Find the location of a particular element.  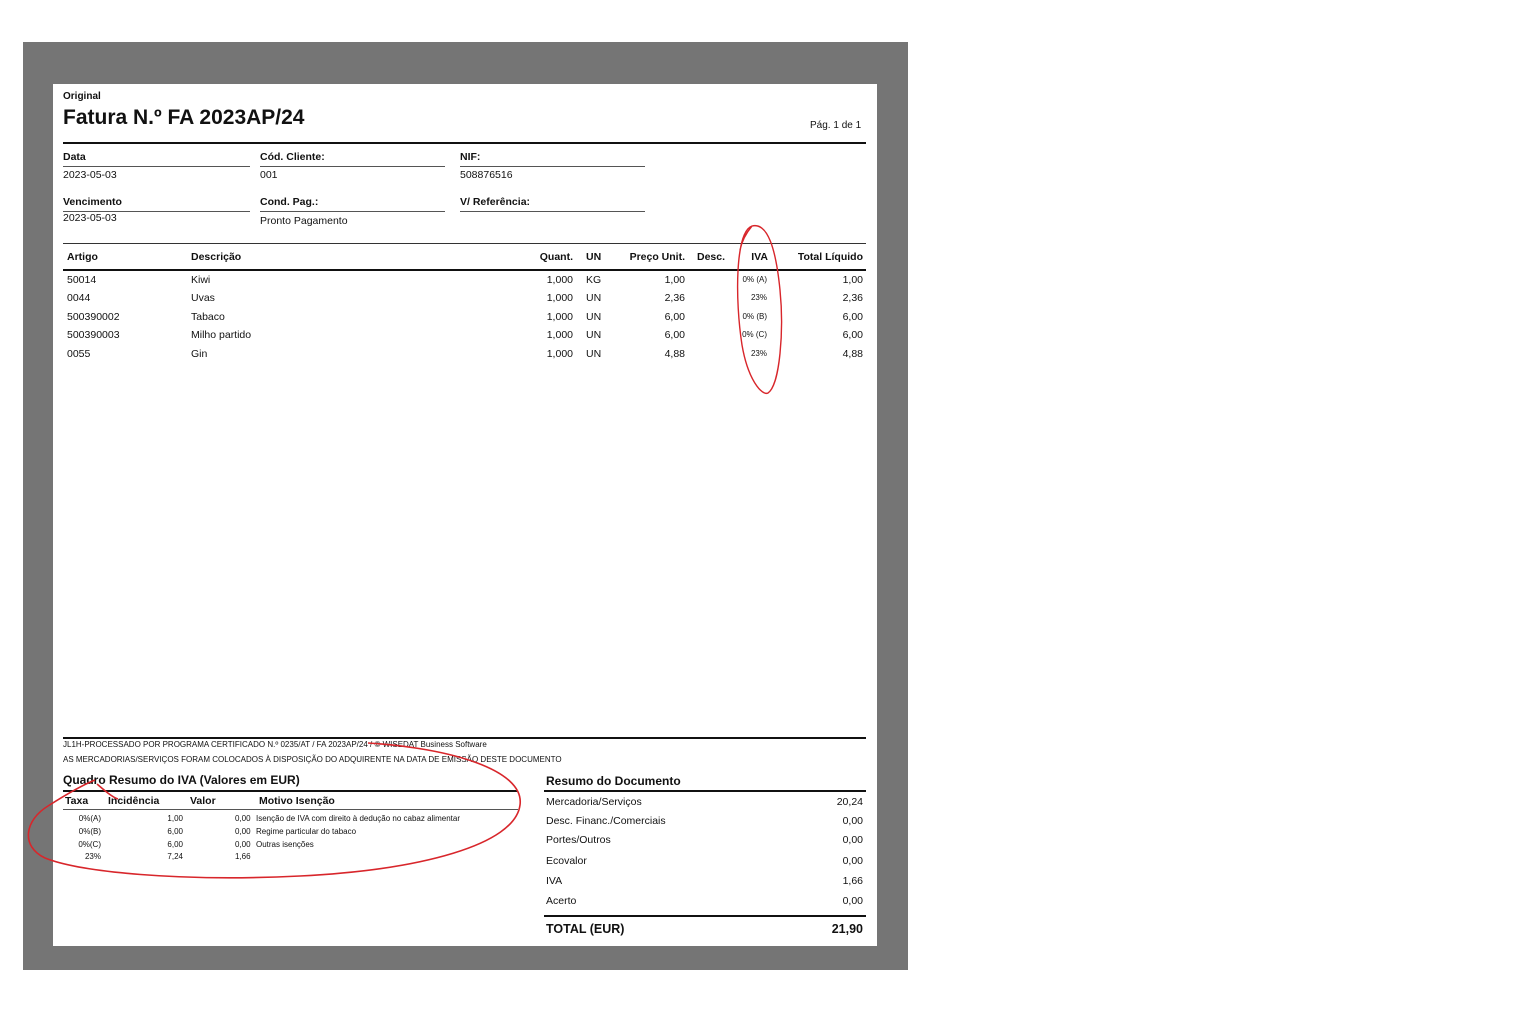

col-descricao: Descrição is located at coordinates (216, 257).